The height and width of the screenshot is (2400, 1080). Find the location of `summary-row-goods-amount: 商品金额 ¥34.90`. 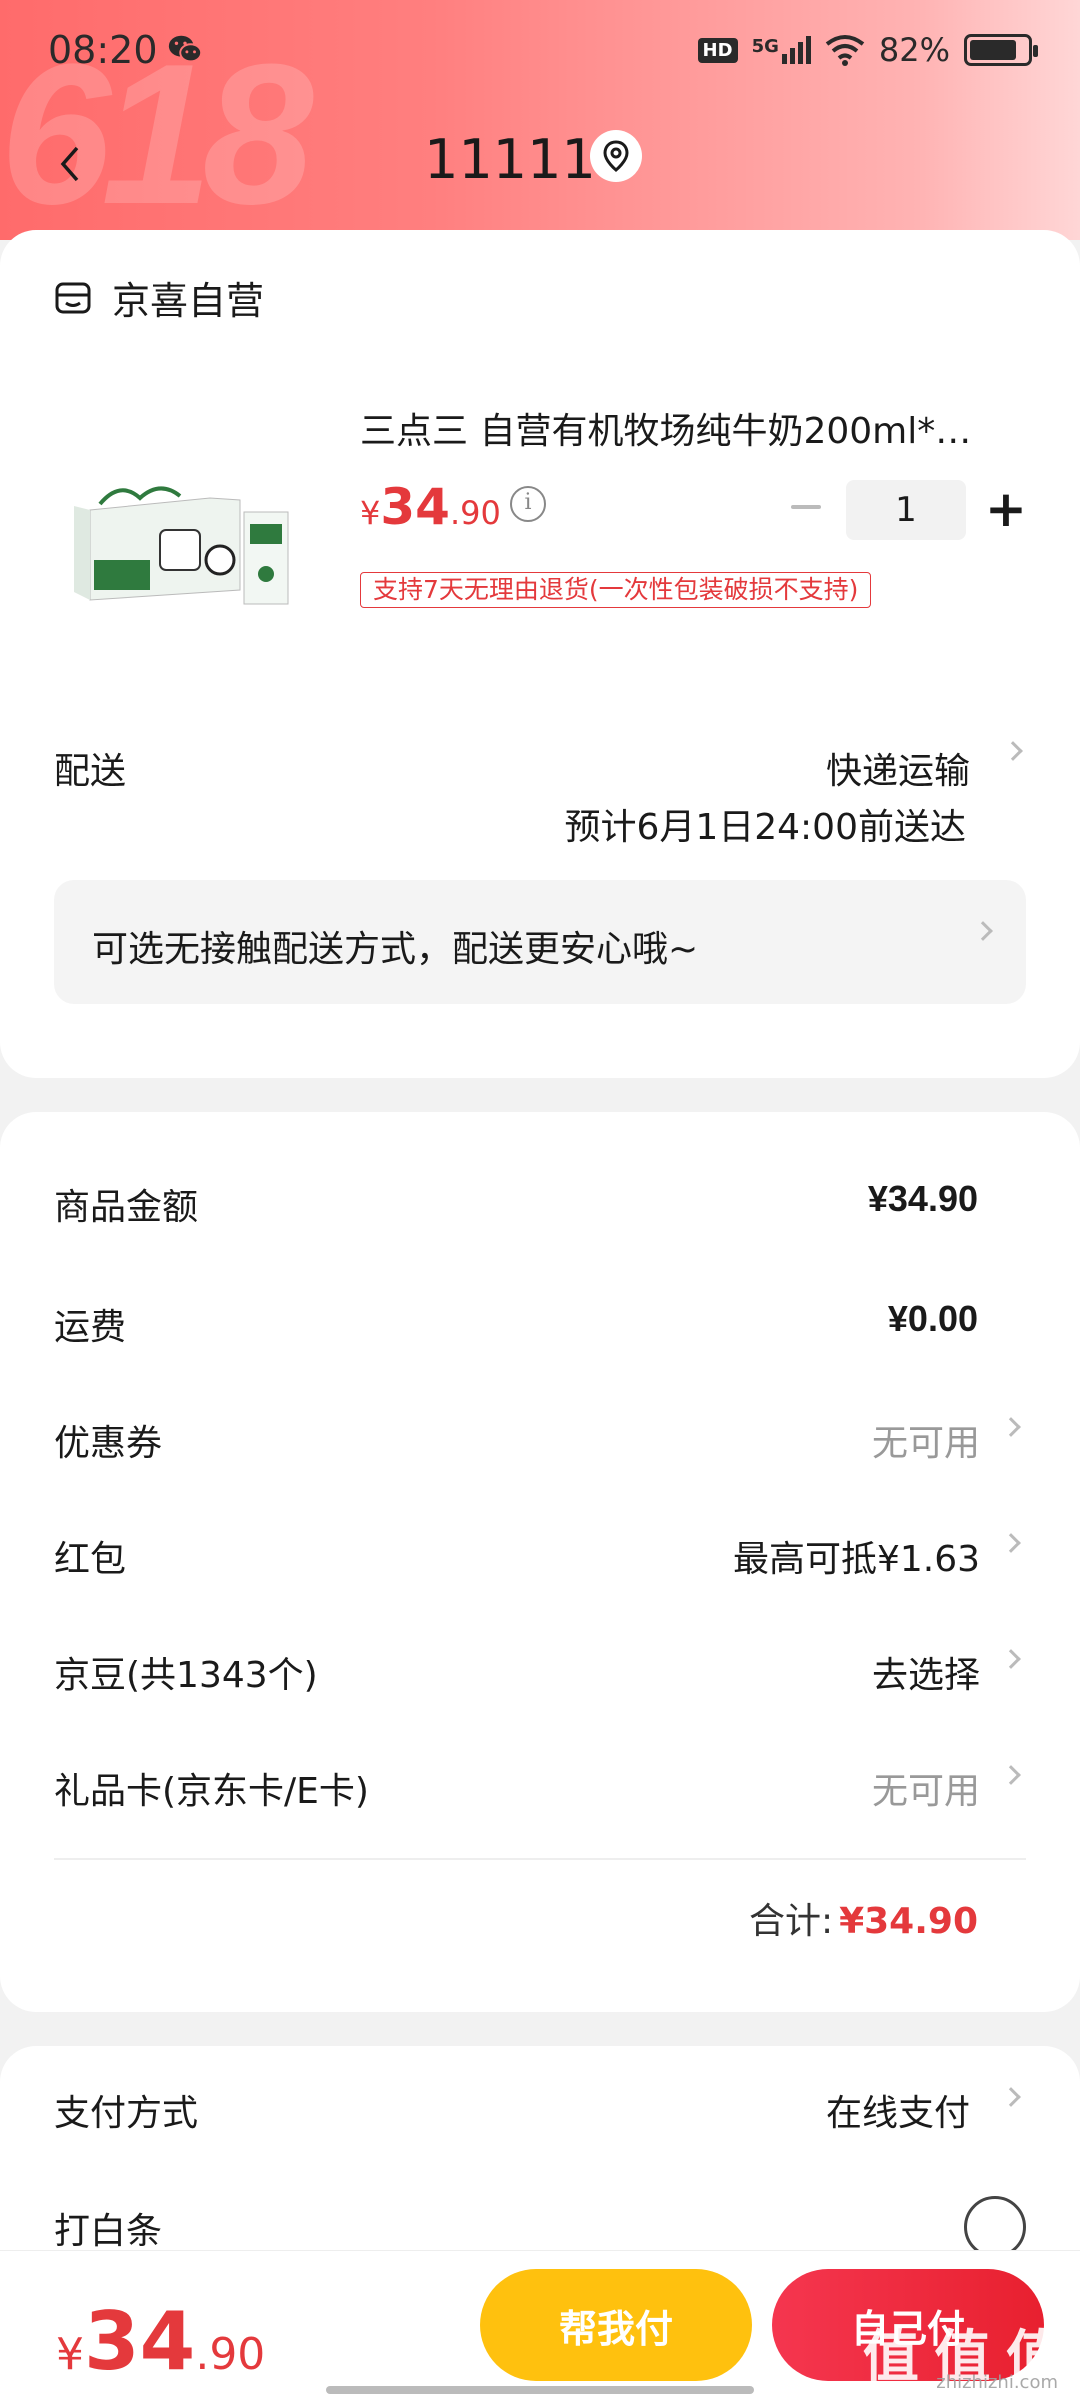

summary-row-goods-amount: 商品金额 ¥34.90 is located at coordinates (540, 1202).